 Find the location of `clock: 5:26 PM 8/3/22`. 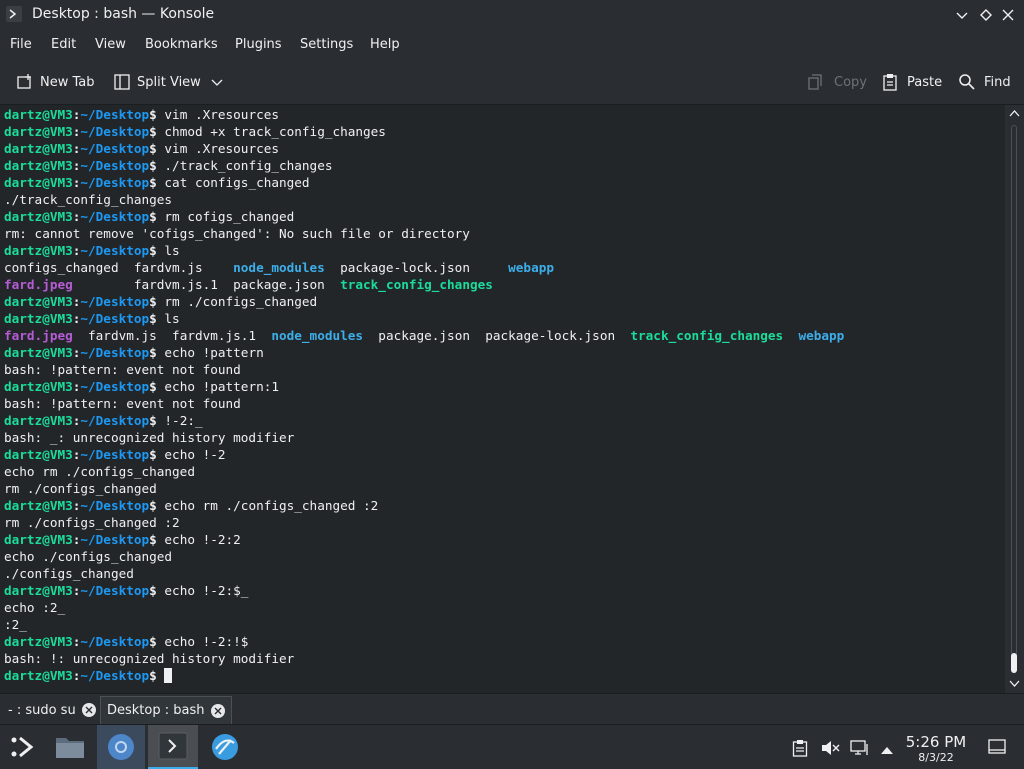

clock: 5:26 PM 8/3/22 is located at coordinates (936, 748).